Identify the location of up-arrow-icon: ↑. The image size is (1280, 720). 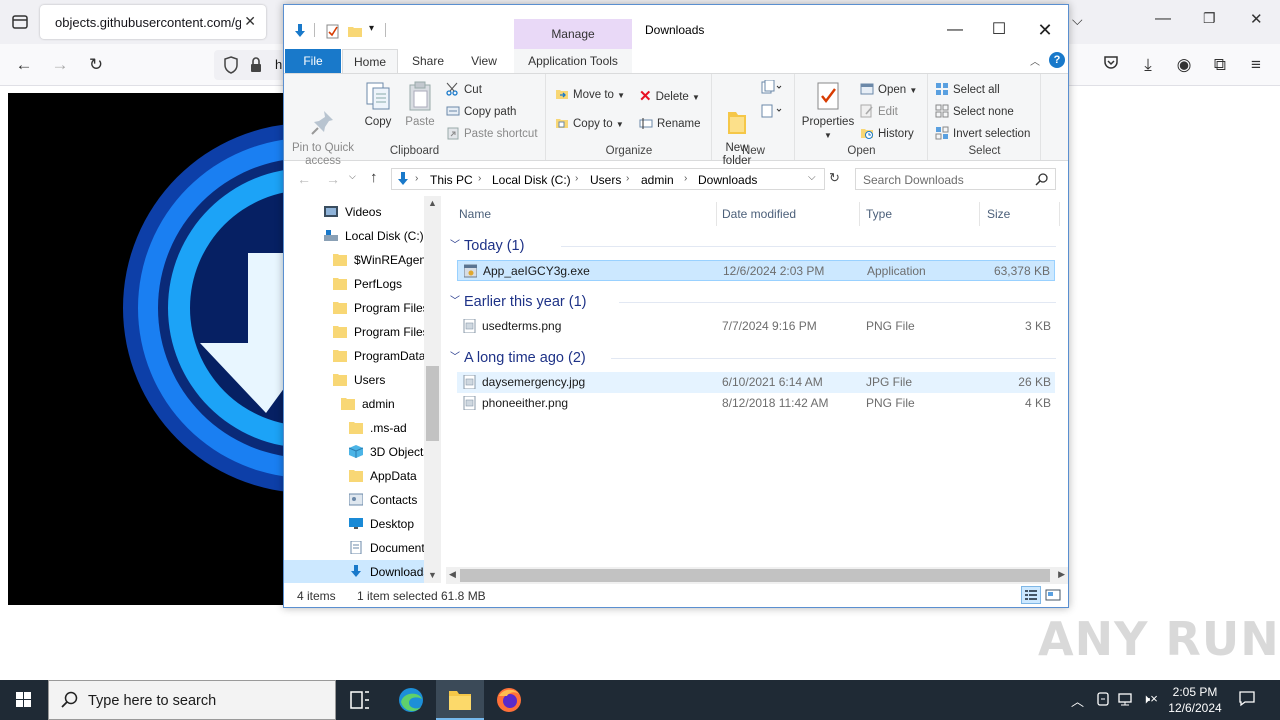
(374, 177).